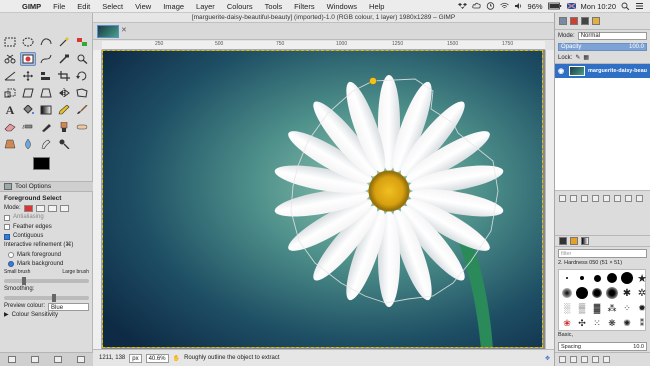 The image size is (650, 366). What do you see at coordinates (82, 110) in the screenshot?
I see `paintbrush-tool-icon` at bounding box center [82, 110].